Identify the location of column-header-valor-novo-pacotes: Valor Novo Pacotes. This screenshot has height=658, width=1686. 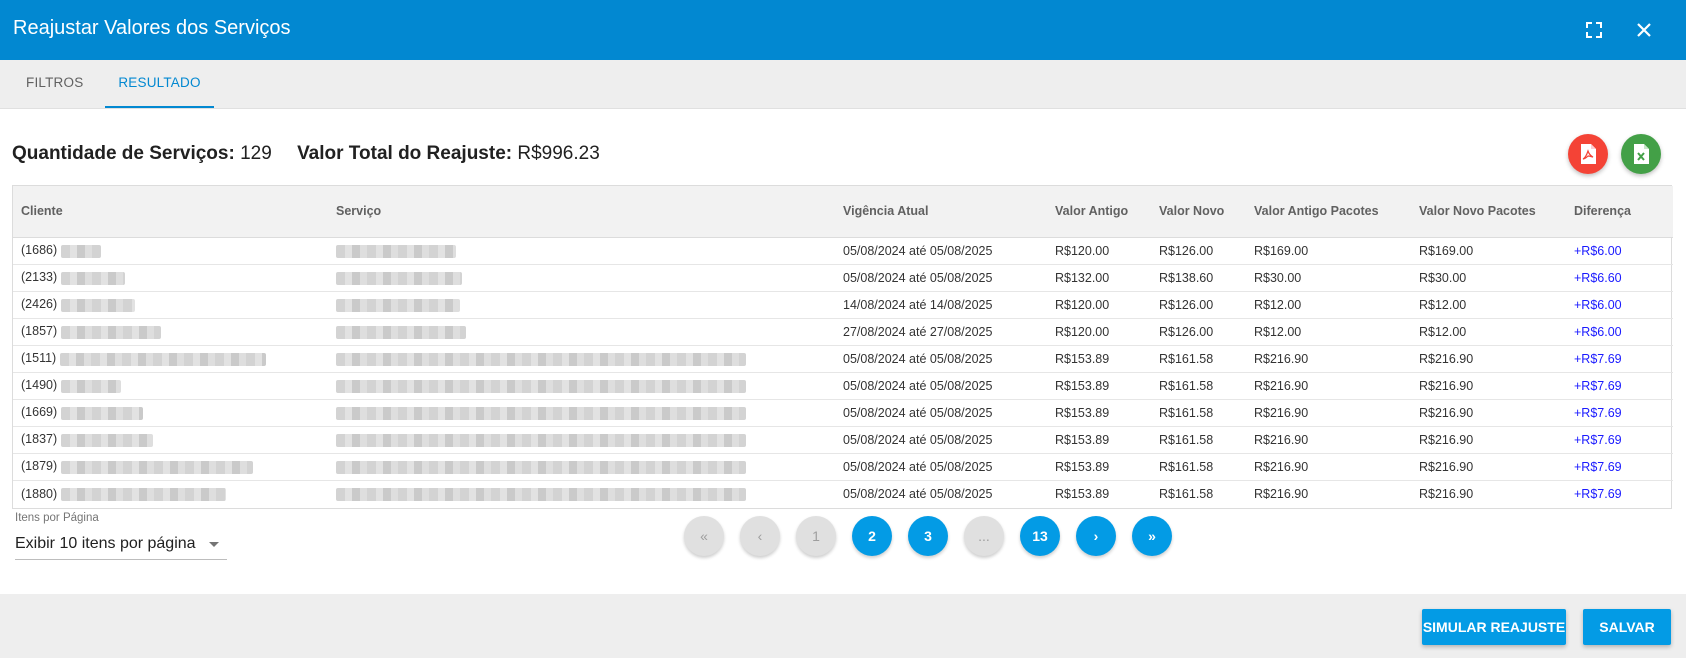
(1488, 212).